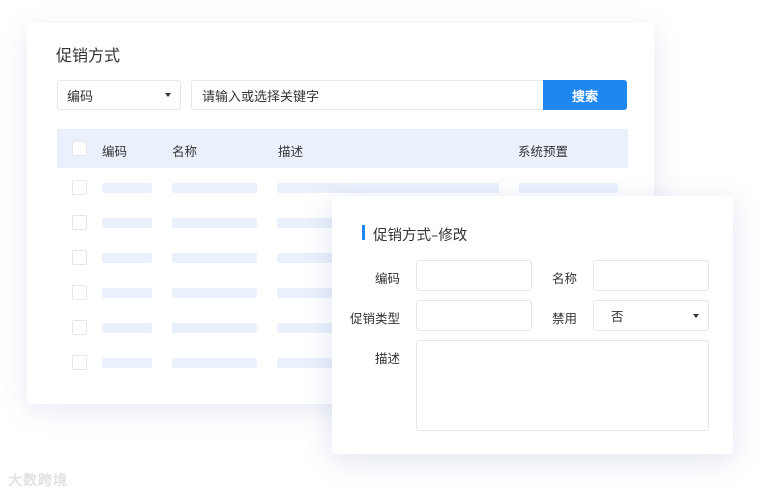  What do you see at coordinates (387, 278) in the screenshot?
I see `code-label: 编码` at bounding box center [387, 278].